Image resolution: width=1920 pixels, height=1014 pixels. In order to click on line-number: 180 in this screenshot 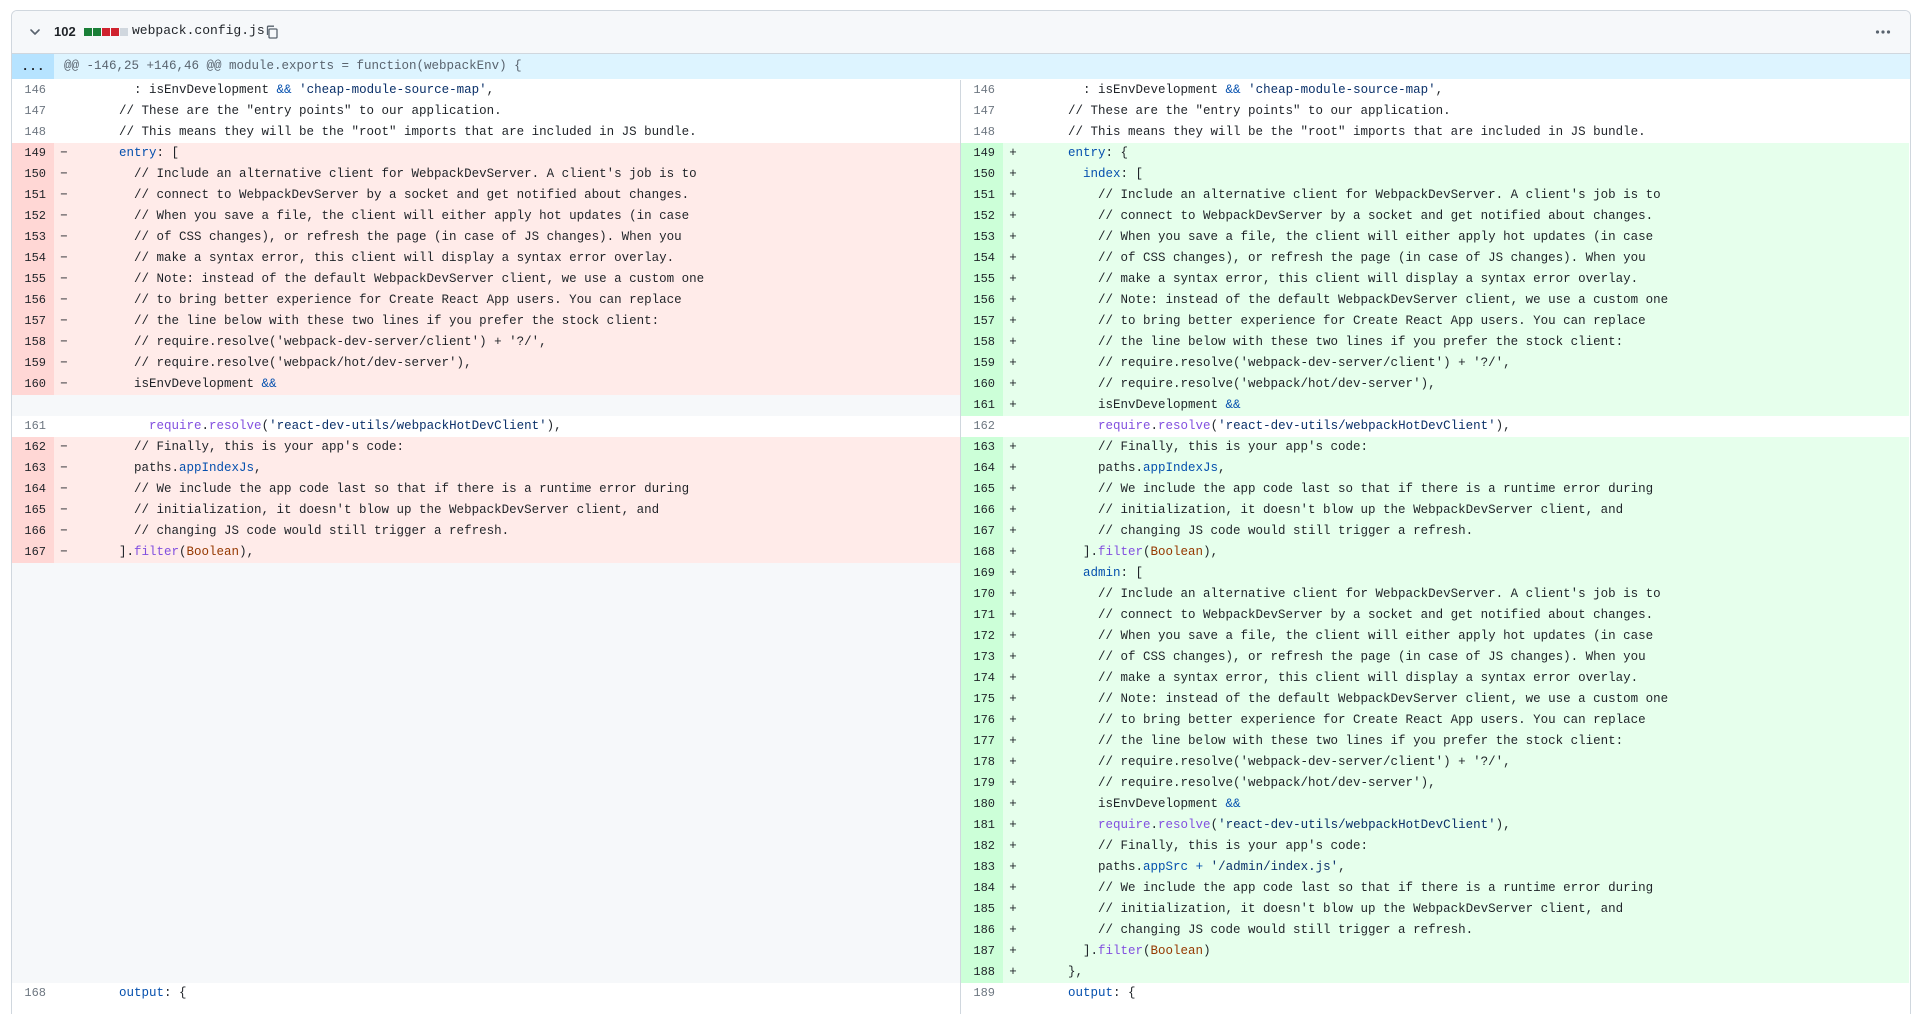, I will do `click(982, 804)`.